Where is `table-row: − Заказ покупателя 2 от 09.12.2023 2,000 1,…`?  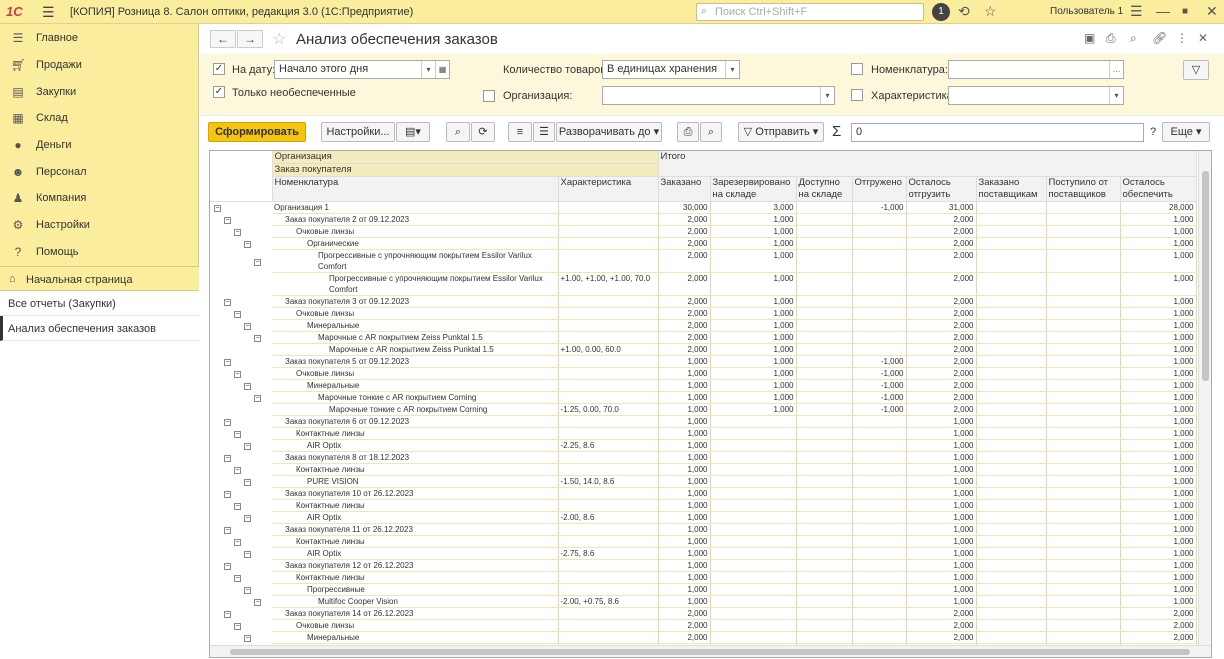
table-row: − Заказ покупателя 2 от 09.12.2023 2,000 1,… is located at coordinates (703, 219).